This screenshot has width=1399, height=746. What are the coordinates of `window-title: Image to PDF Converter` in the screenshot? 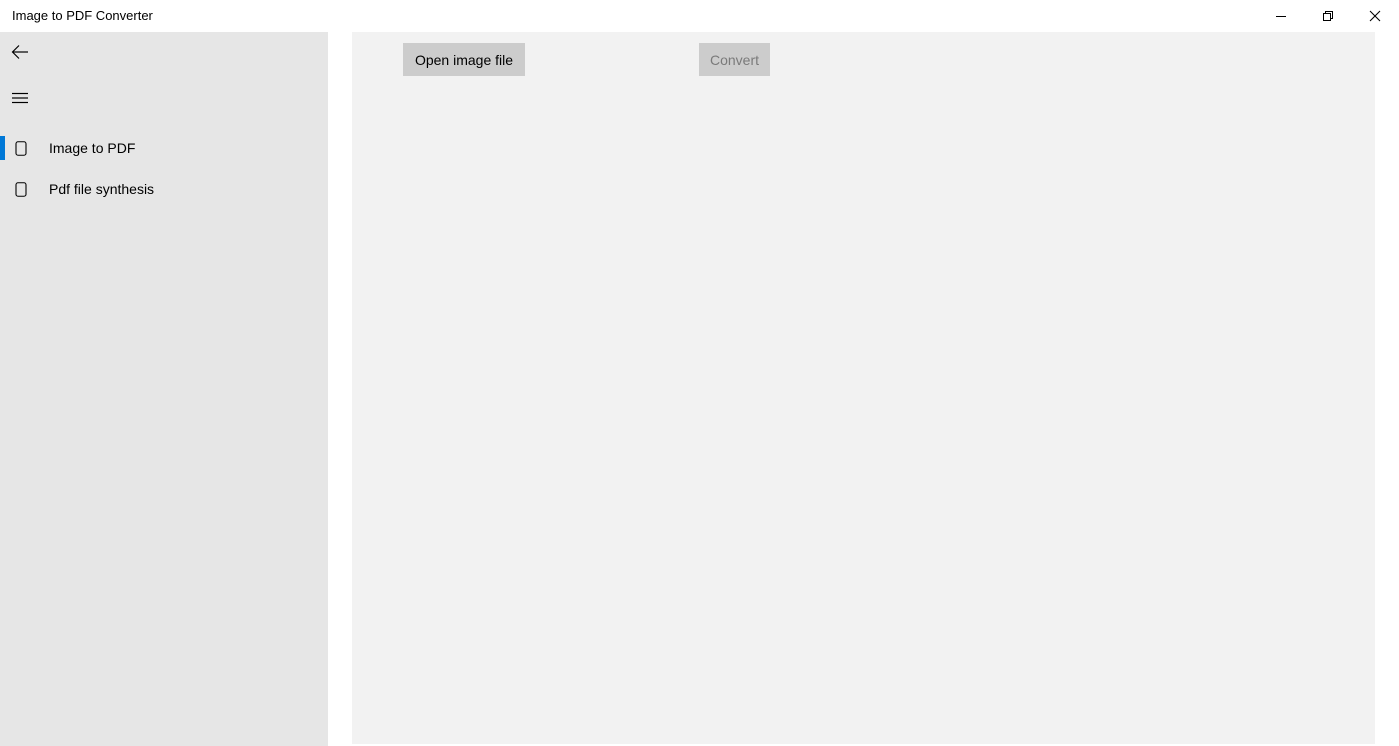 It's located at (82, 15).